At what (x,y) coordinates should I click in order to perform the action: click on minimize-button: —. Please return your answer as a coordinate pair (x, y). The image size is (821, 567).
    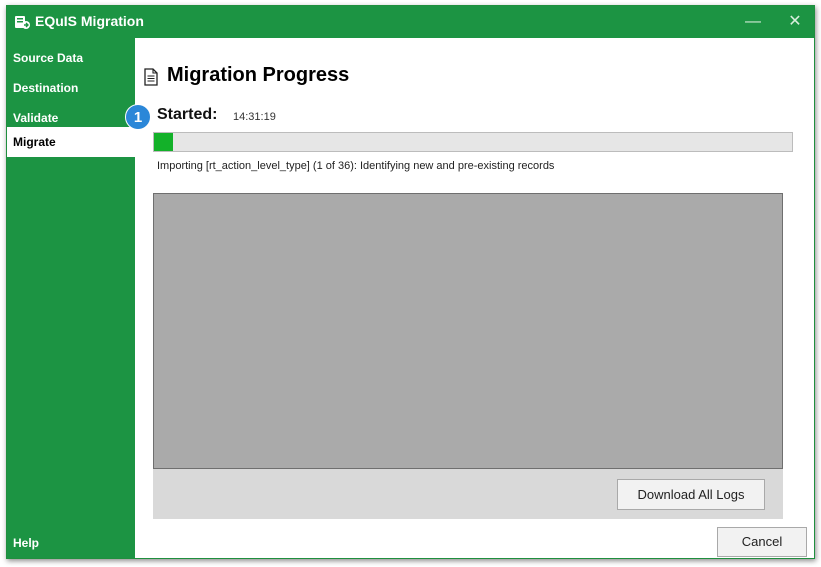
    Looking at the image, I should click on (753, 22).